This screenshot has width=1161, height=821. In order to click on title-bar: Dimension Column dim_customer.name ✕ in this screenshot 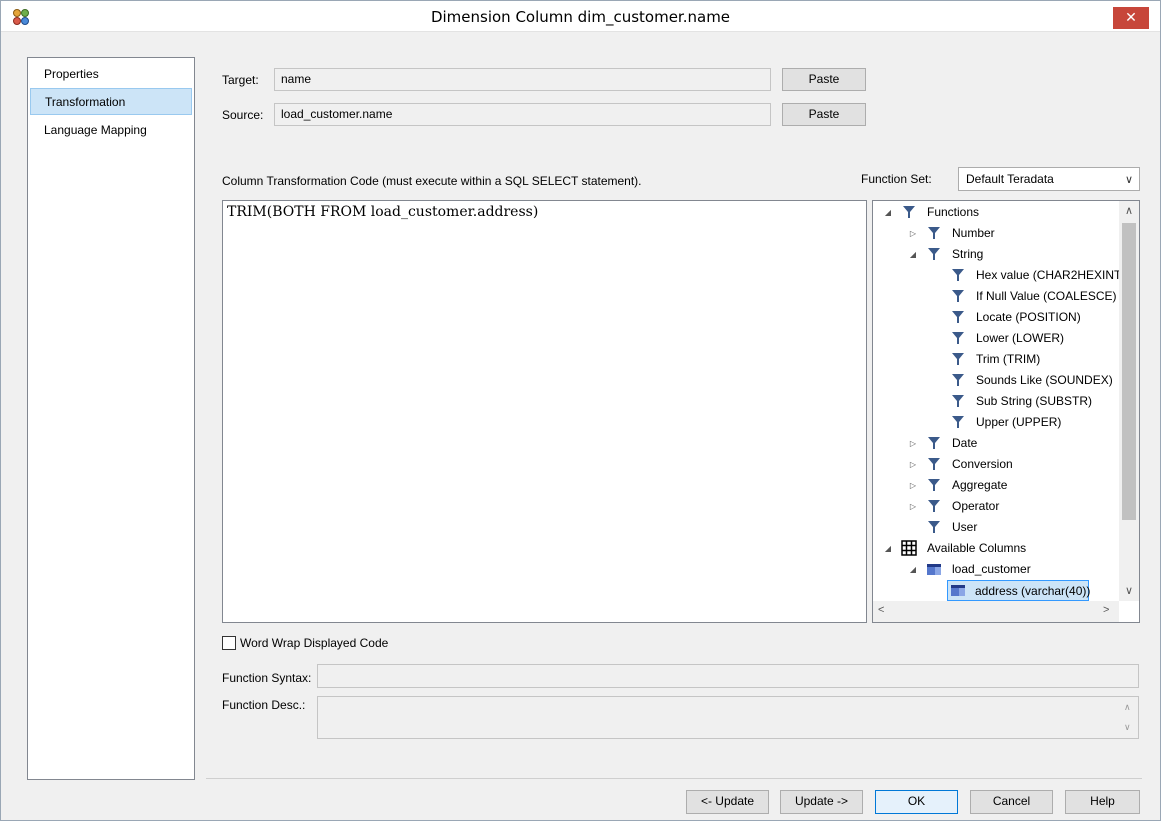, I will do `click(580, 16)`.